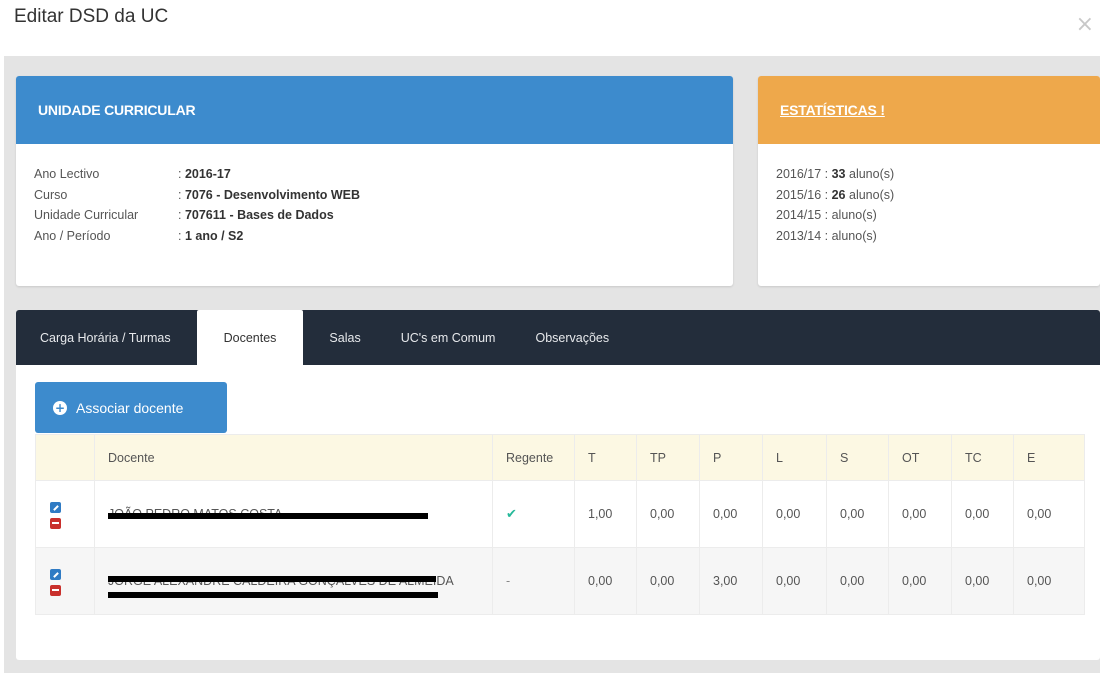  I want to click on uc-row-ano-periodo: Ano / Período : 1 ano / S2, so click(383, 236).